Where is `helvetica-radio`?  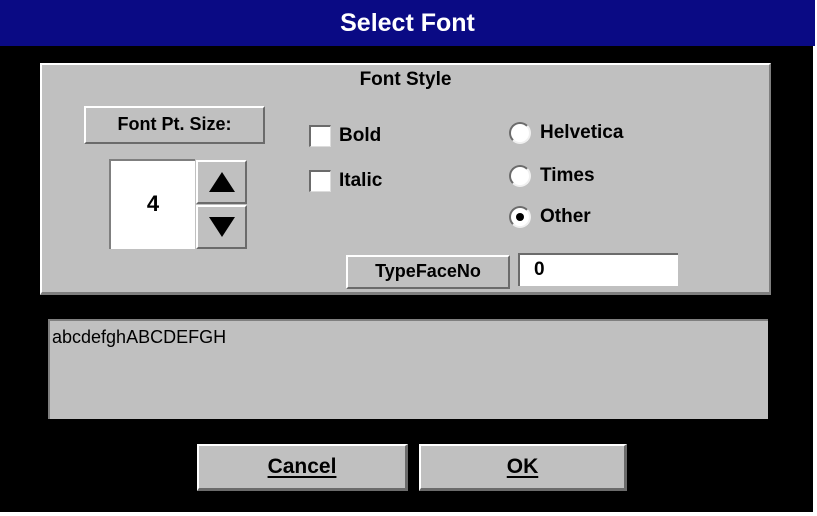 helvetica-radio is located at coordinates (520, 133).